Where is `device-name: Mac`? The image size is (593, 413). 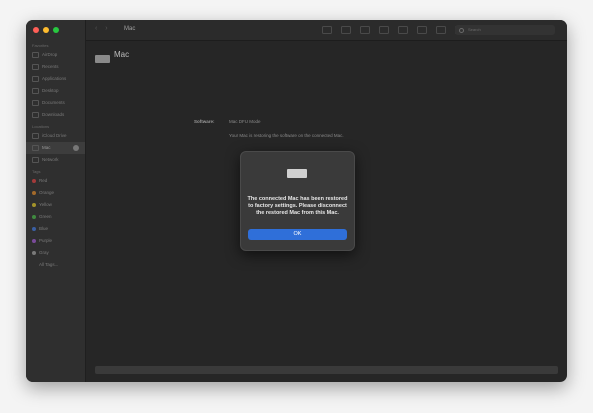
device-name: Mac is located at coordinates (122, 54).